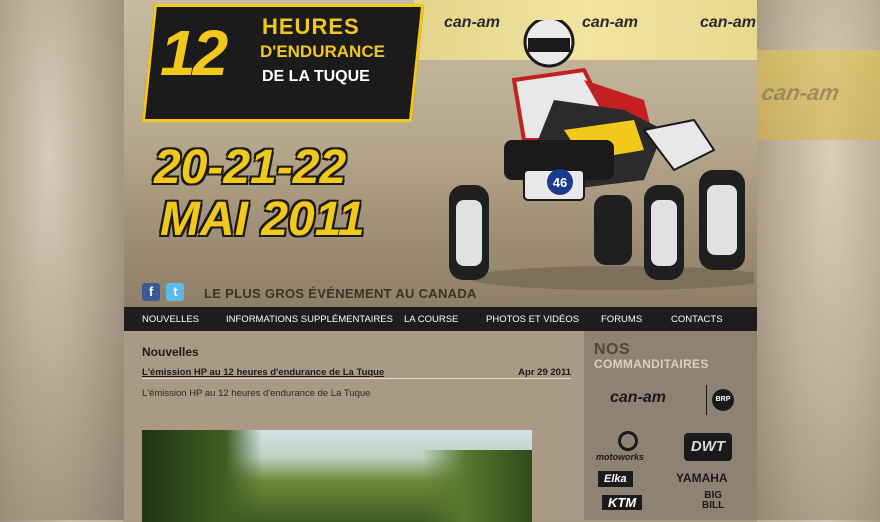  What do you see at coordinates (151, 292) in the screenshot?
I see `facebook-icon: f` at bounding box center [151, 292].